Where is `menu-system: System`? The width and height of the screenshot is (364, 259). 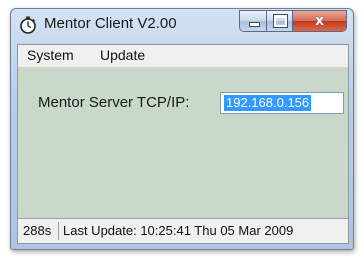
menu-system: System is located at coordinates (50, 55).